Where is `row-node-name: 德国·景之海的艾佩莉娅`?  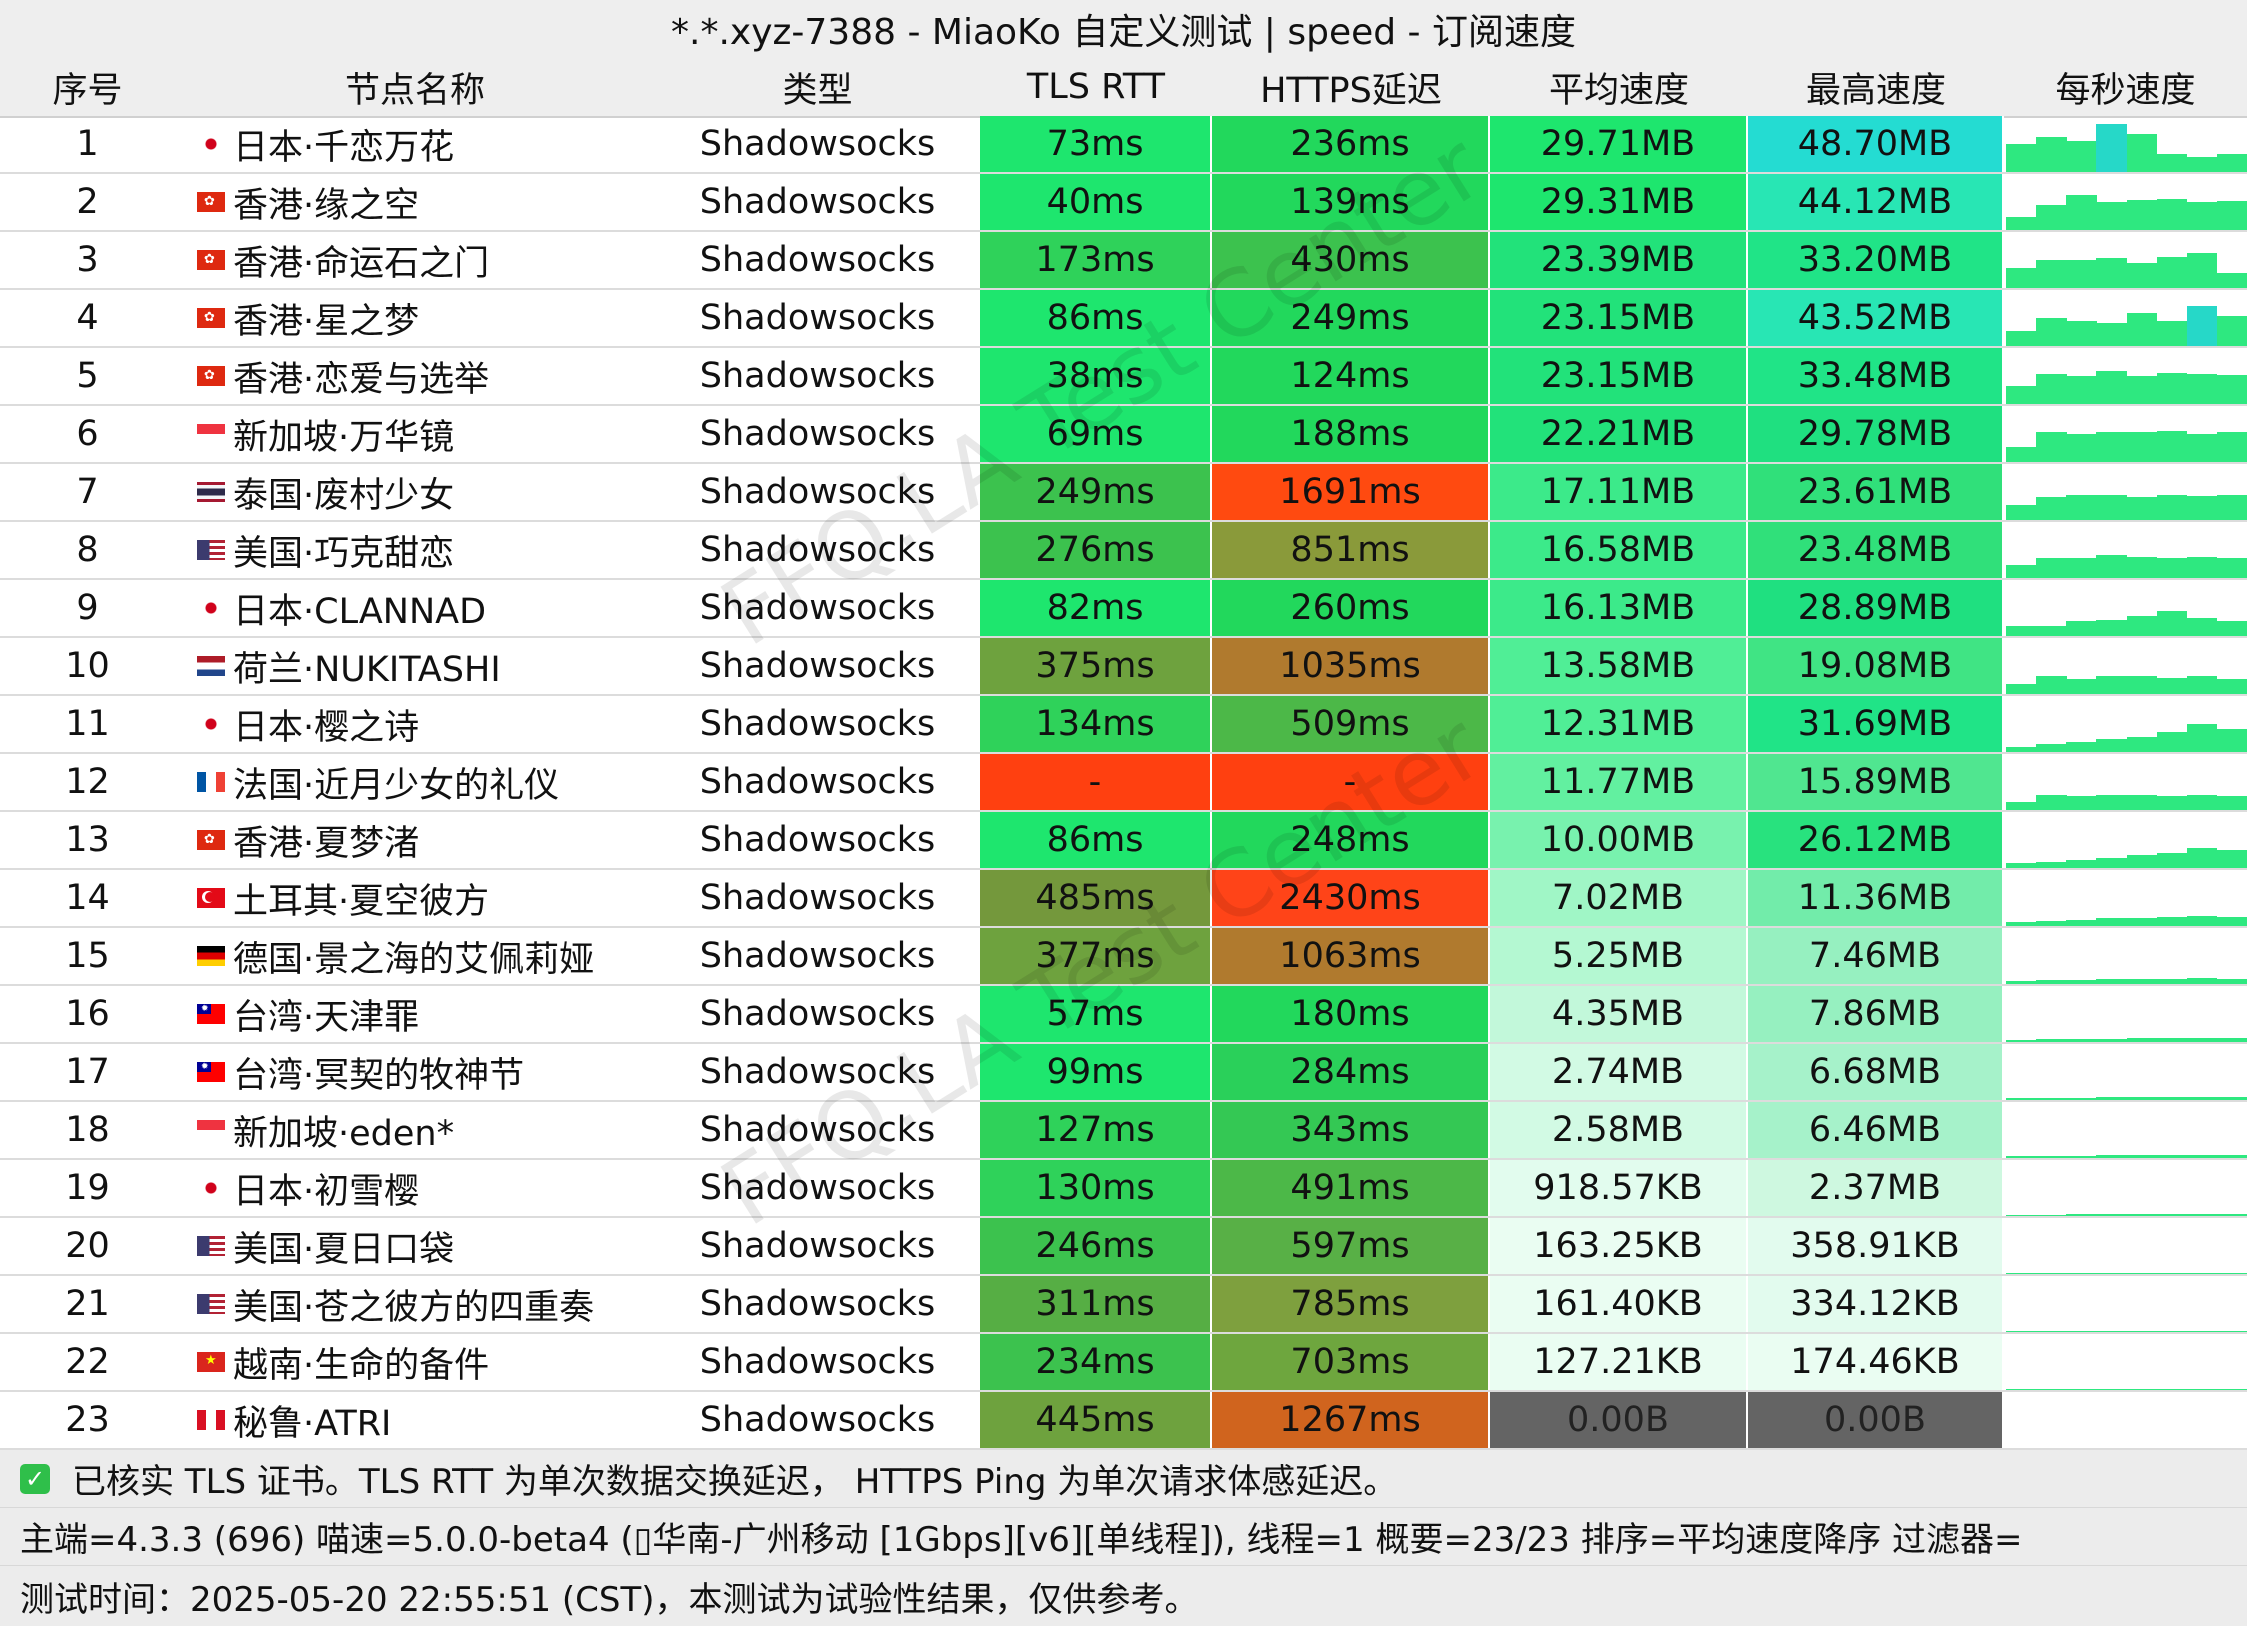 row-node-name: 德国·景之海的艾佩莉娅 is located at coordinates (415, 956).